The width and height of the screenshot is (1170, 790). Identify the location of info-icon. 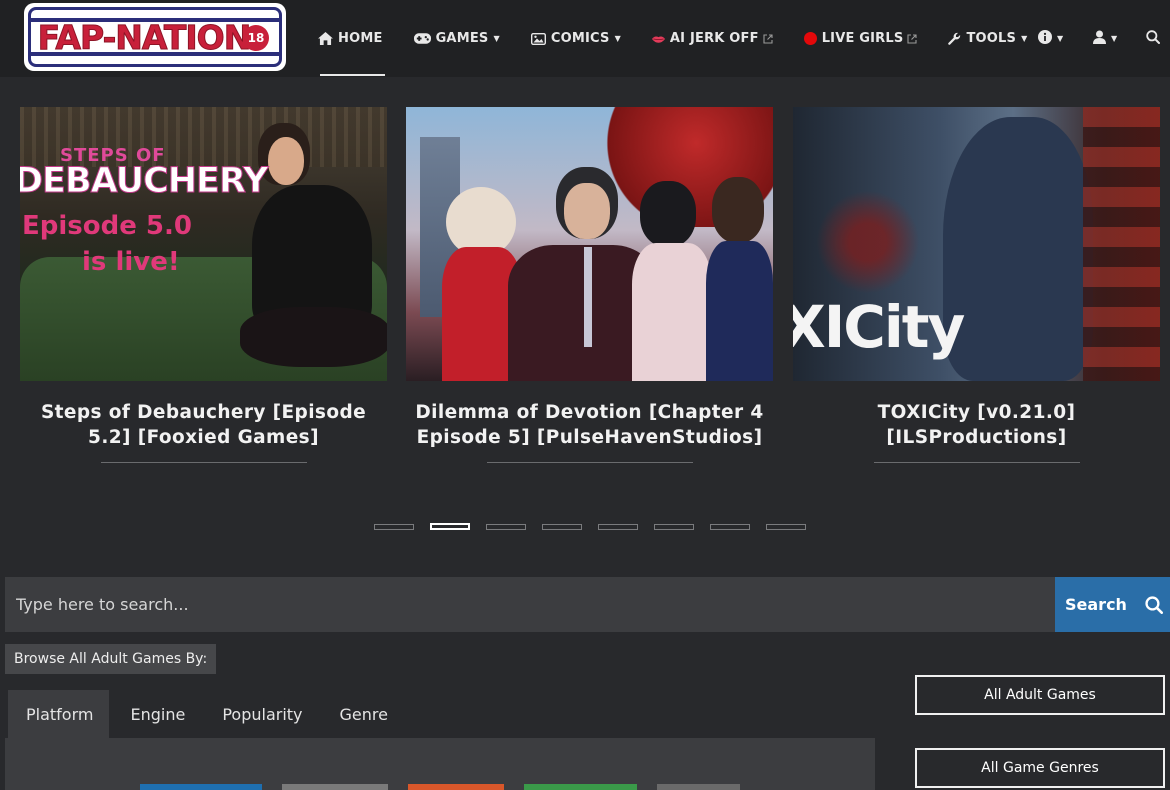
(1045, 38).